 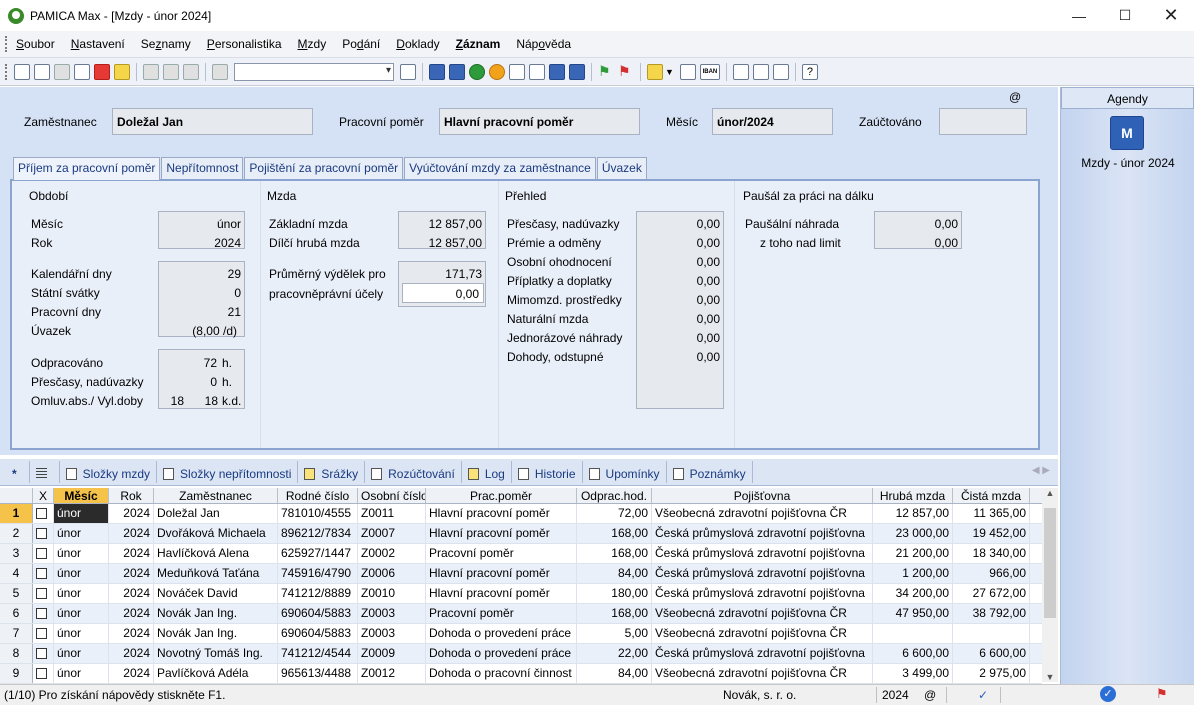 What do you see at coordinates (780, 71) in the screenshot?
I see `window-split-icon` at bounding box center [780, 71].